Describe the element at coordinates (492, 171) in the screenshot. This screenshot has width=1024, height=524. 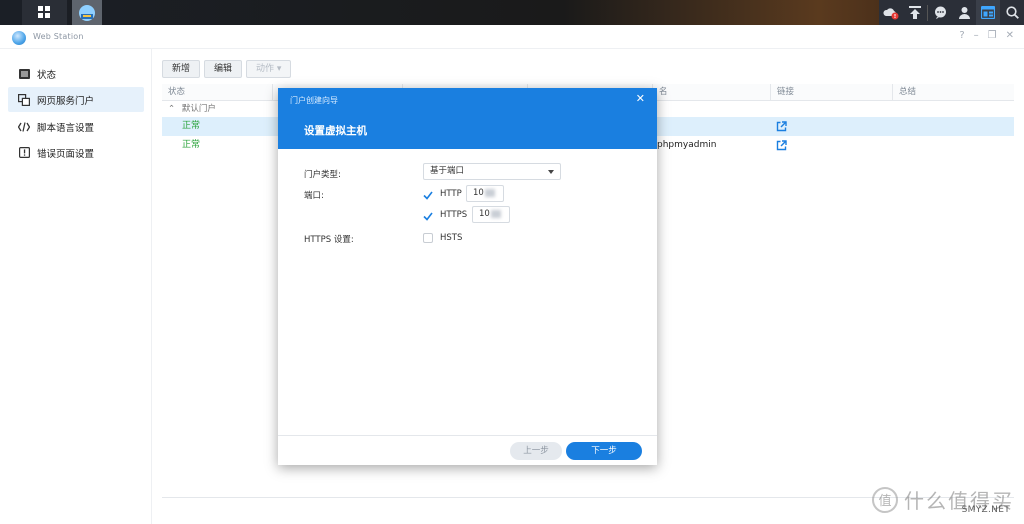
I see `portal-type-select: 基于端口` at that location.